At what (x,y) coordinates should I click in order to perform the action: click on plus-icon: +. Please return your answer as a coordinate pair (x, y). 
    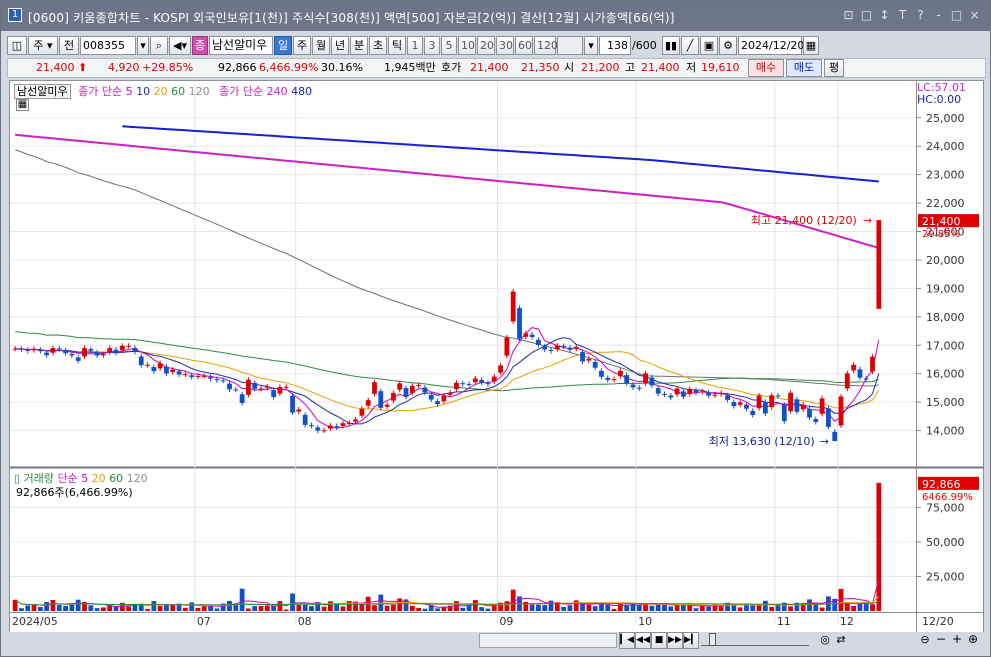
    Looking at the image, I should click on (957, 640).